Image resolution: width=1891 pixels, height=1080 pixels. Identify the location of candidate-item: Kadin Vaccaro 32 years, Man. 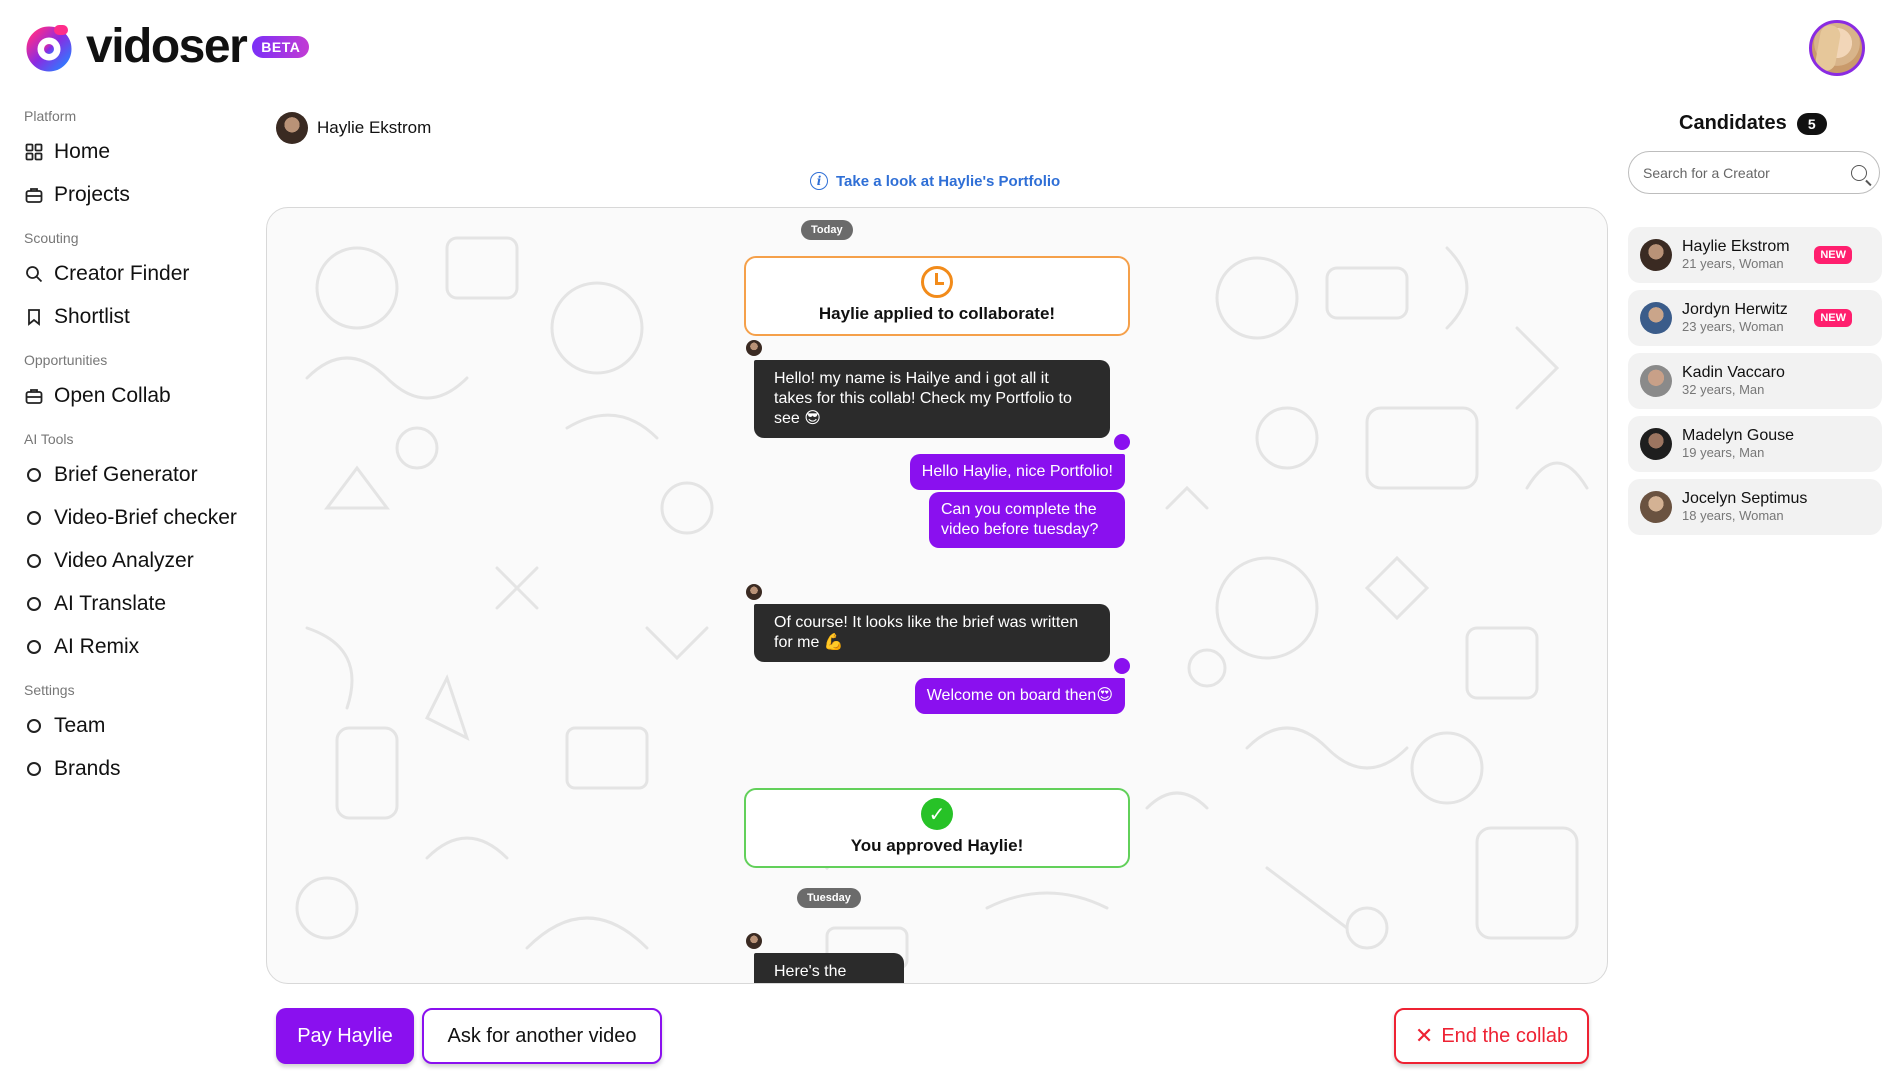
(1755, 381).